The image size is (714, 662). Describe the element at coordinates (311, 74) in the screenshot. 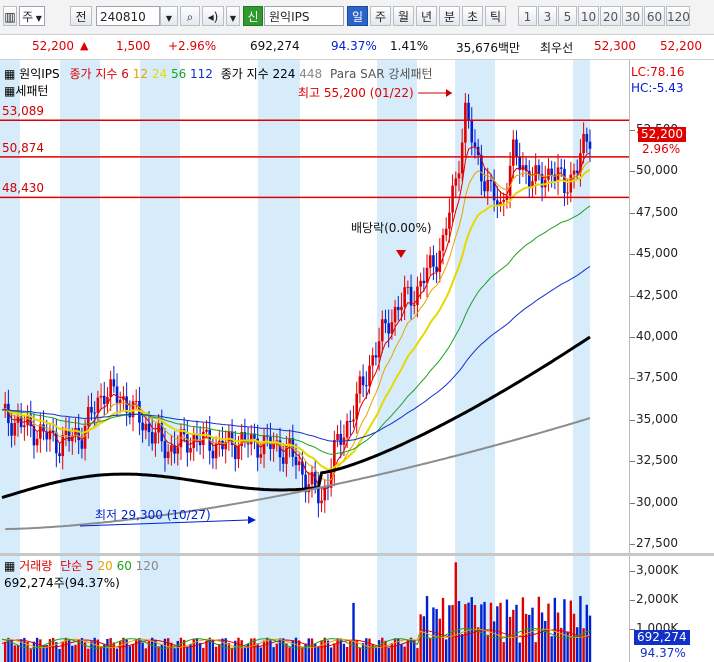

I see `legend-ma2-extra: 448` at that location.